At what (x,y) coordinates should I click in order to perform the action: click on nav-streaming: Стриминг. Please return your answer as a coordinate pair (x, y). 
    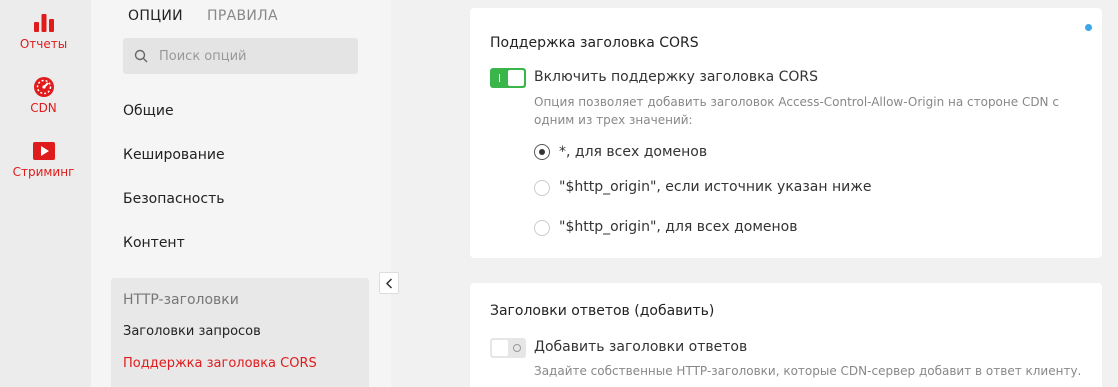
    Looking at the image, I should click on (43, 159).